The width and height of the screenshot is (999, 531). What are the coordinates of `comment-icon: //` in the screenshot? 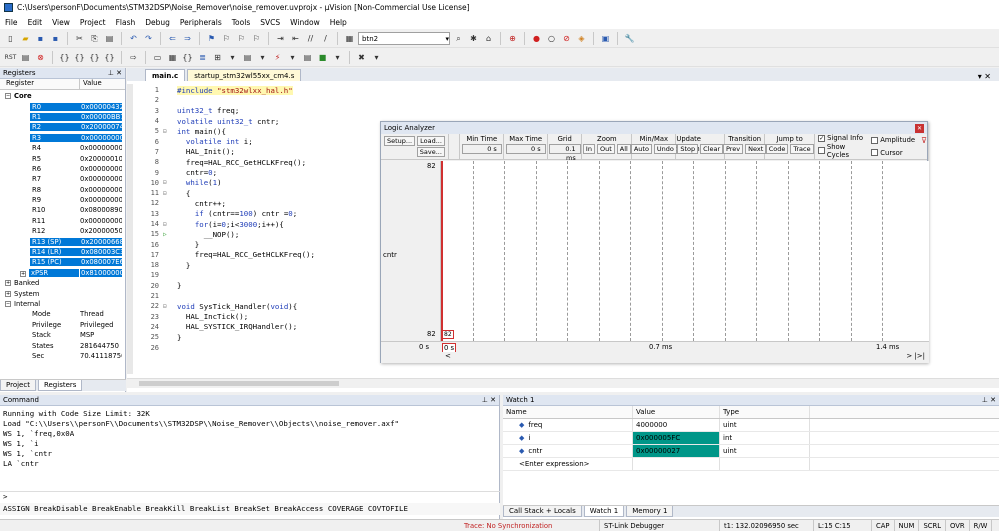 It's located at (310, 38).